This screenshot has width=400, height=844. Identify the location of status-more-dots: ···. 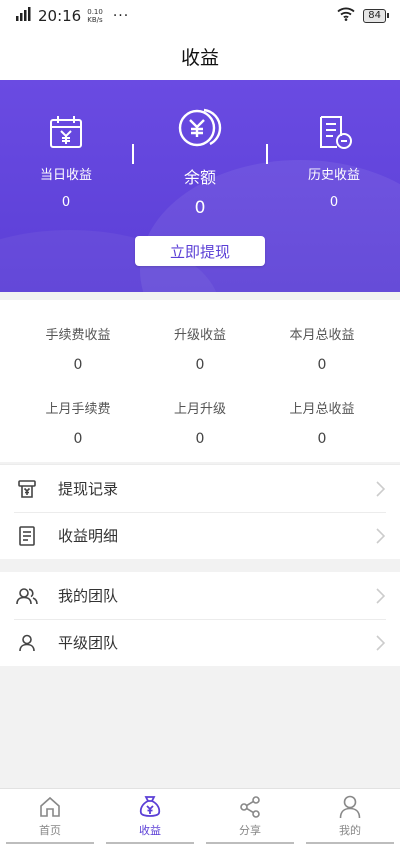
(121, 16).